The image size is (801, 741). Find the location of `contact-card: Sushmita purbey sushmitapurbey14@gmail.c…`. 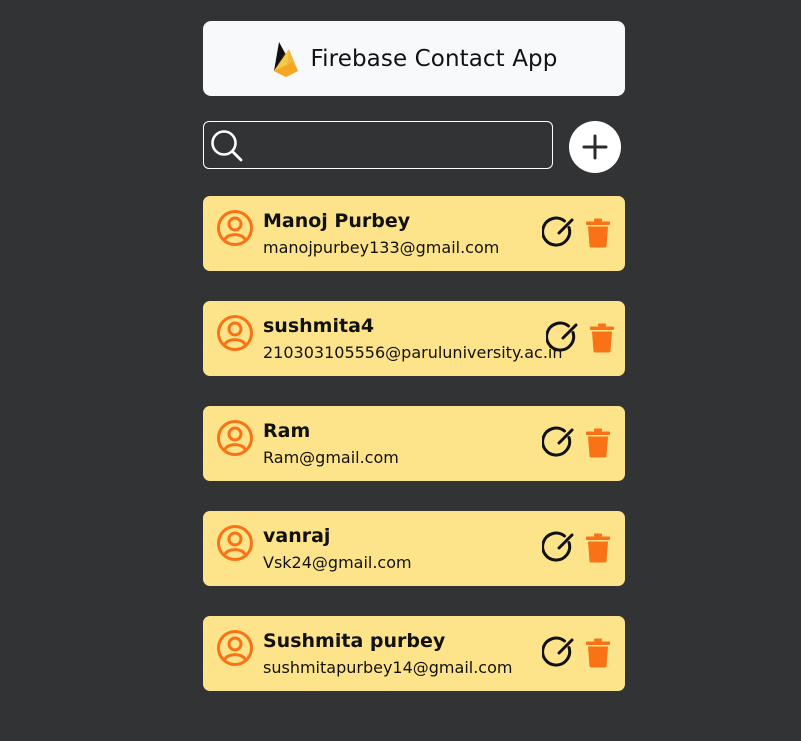

contact-card: Sushmita purbey sushmitapurbey14@gmail.c… is located at coordinates (414, 653).